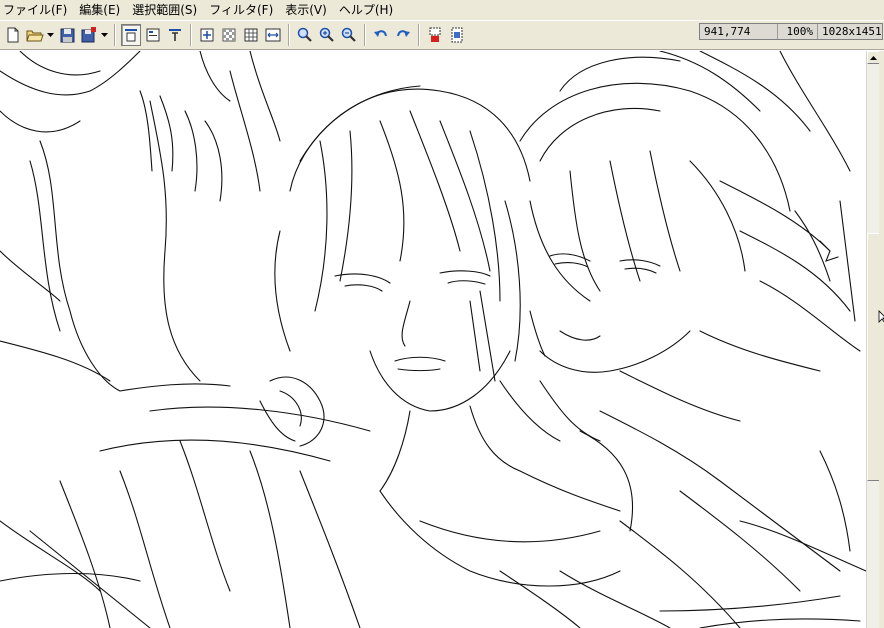 This screenshot has width=884, height=628. I want to click on menu-filter: フィルタ(F), so click(241, 10).